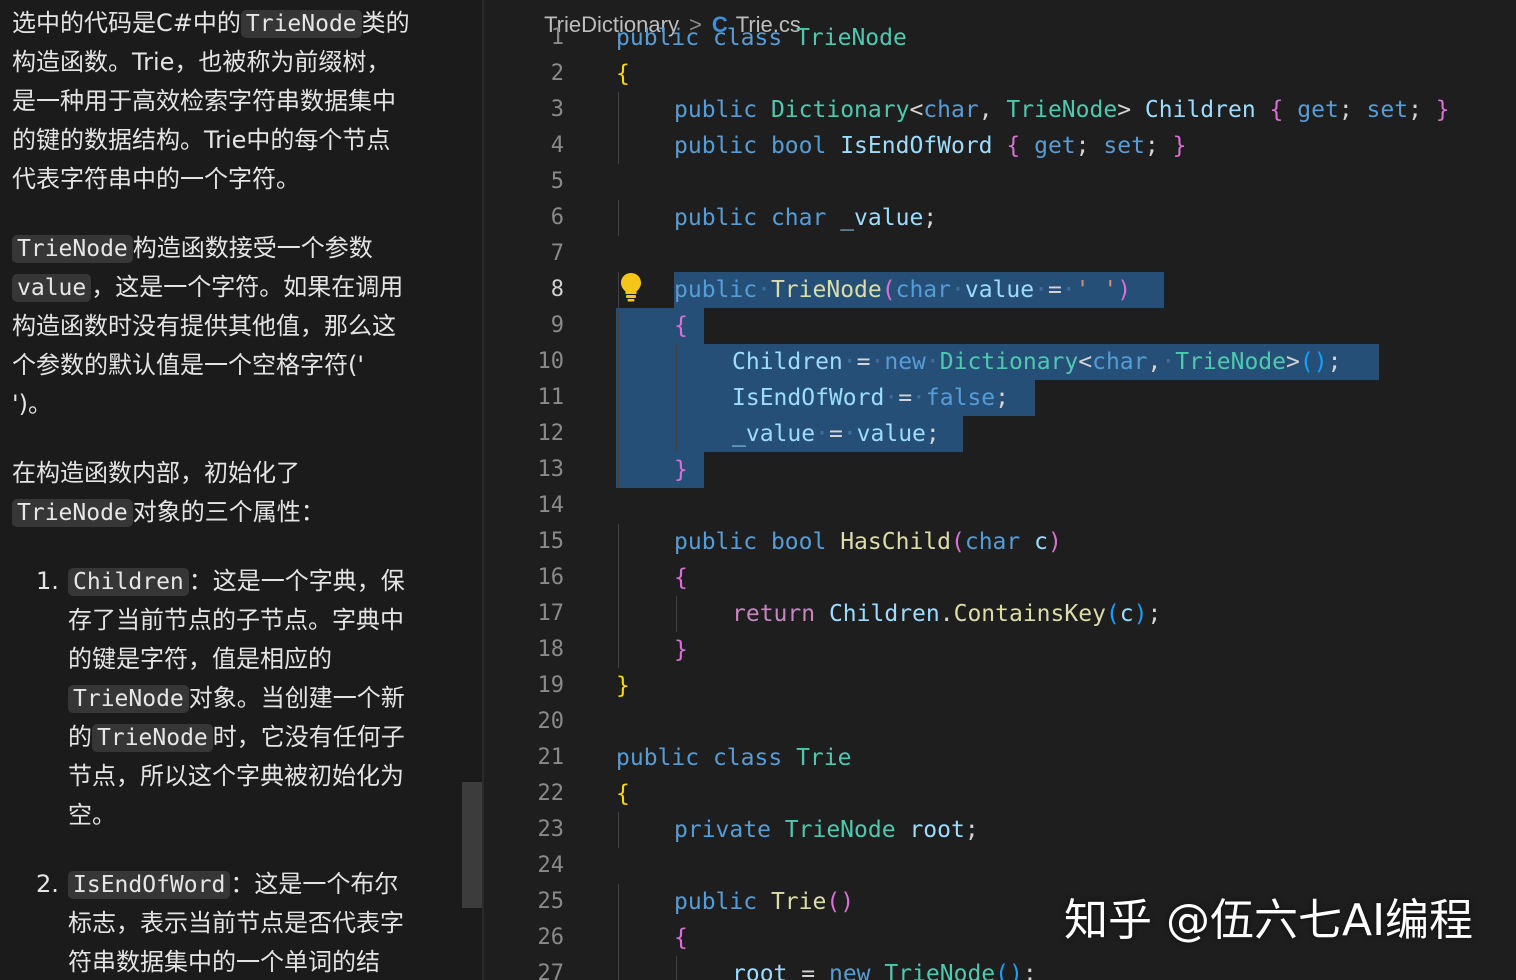 The width and height of the screenshot is (1516, 980). I want to click on code-line: 11 IsEndOfWord·=·false;, so click(1000, 398).